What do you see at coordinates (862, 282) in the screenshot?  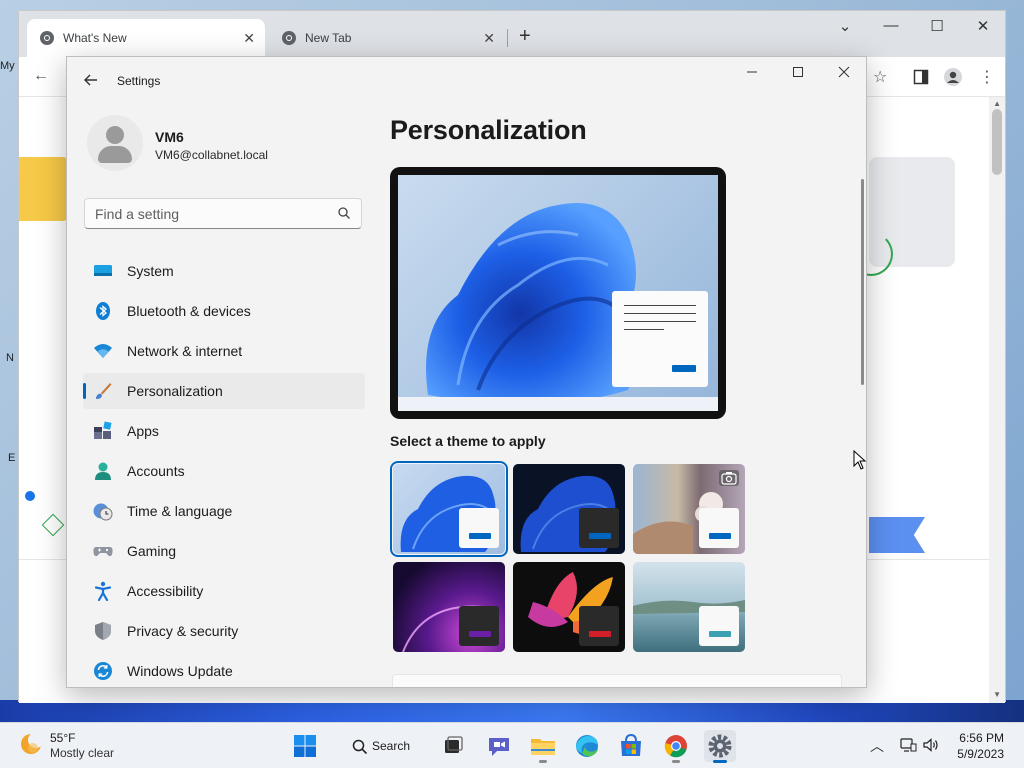 I see `settings-scrollbar` at bounding box center [862, 282].